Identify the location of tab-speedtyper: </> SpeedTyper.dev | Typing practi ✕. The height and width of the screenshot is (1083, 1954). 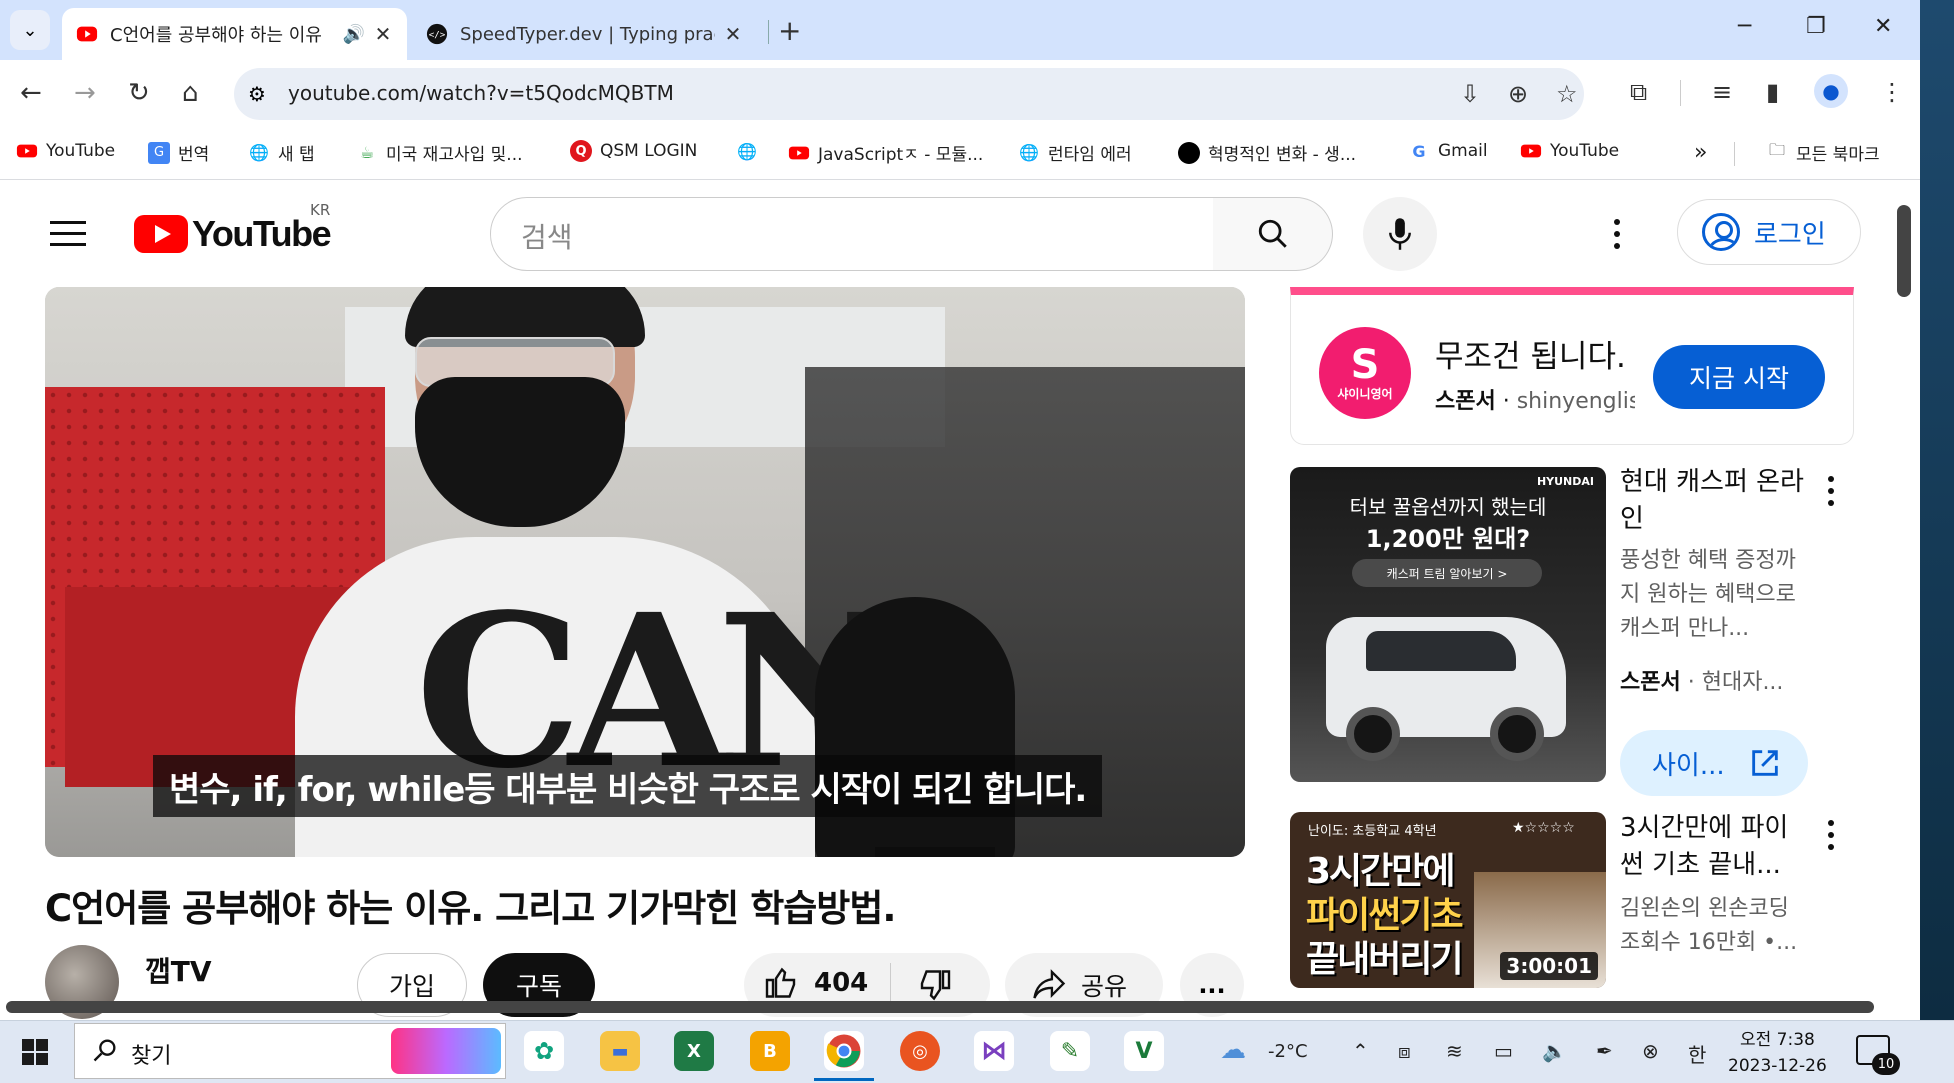
(584, 34).